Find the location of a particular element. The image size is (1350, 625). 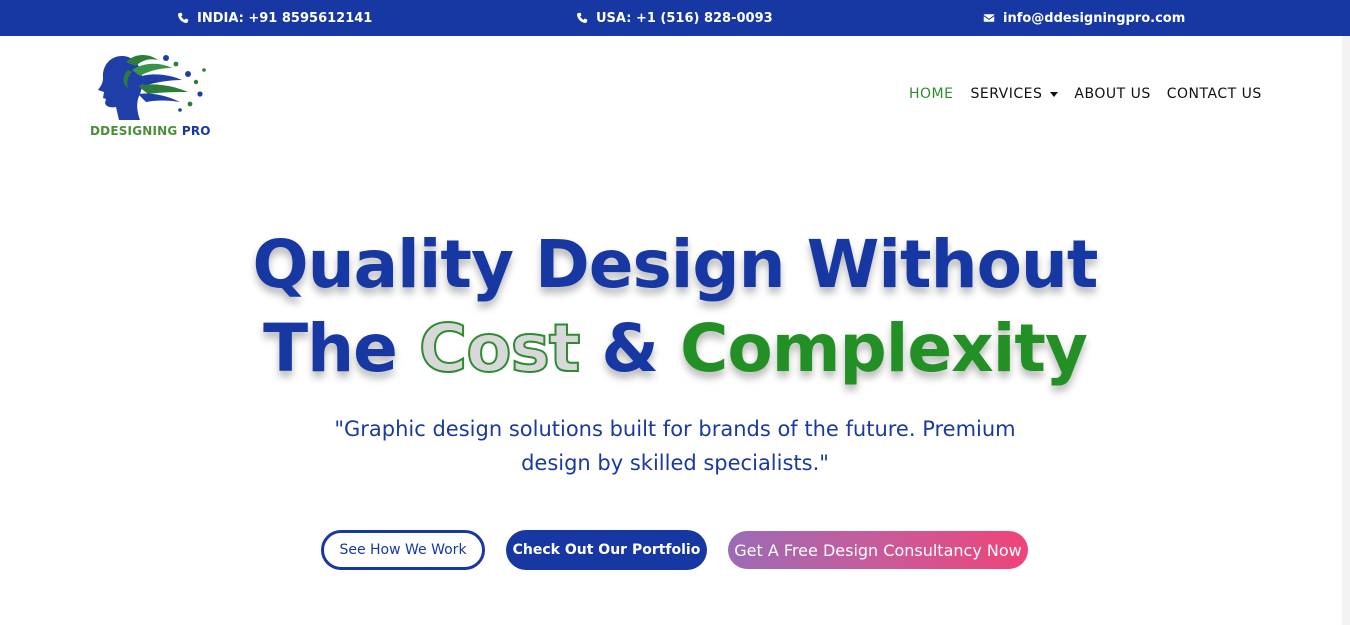

logo-text-secondary: PRO is located at coordinates (196, 131).